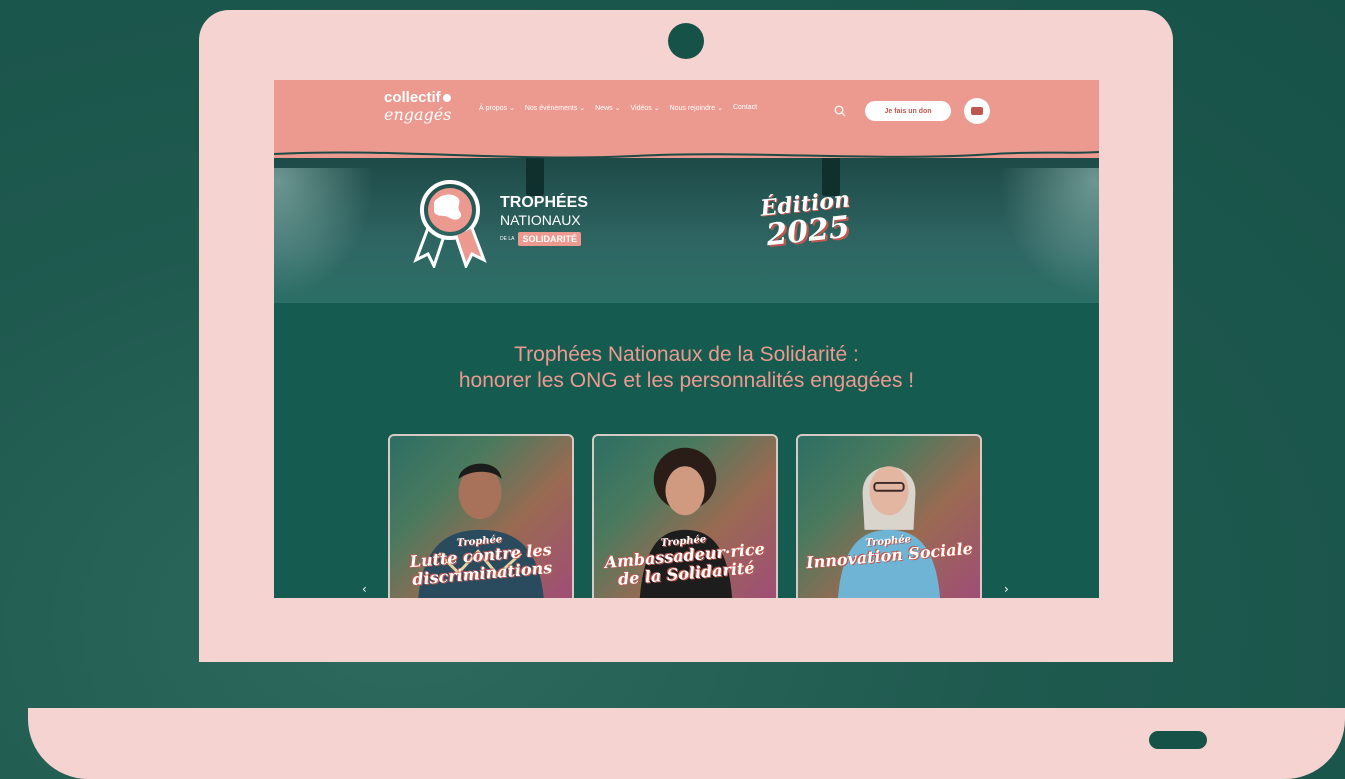 The width and height of the screenshot is (1345, 779). Describe the element at coordinates (889, 532) in the screenshot. I see `person-photo` at that location.